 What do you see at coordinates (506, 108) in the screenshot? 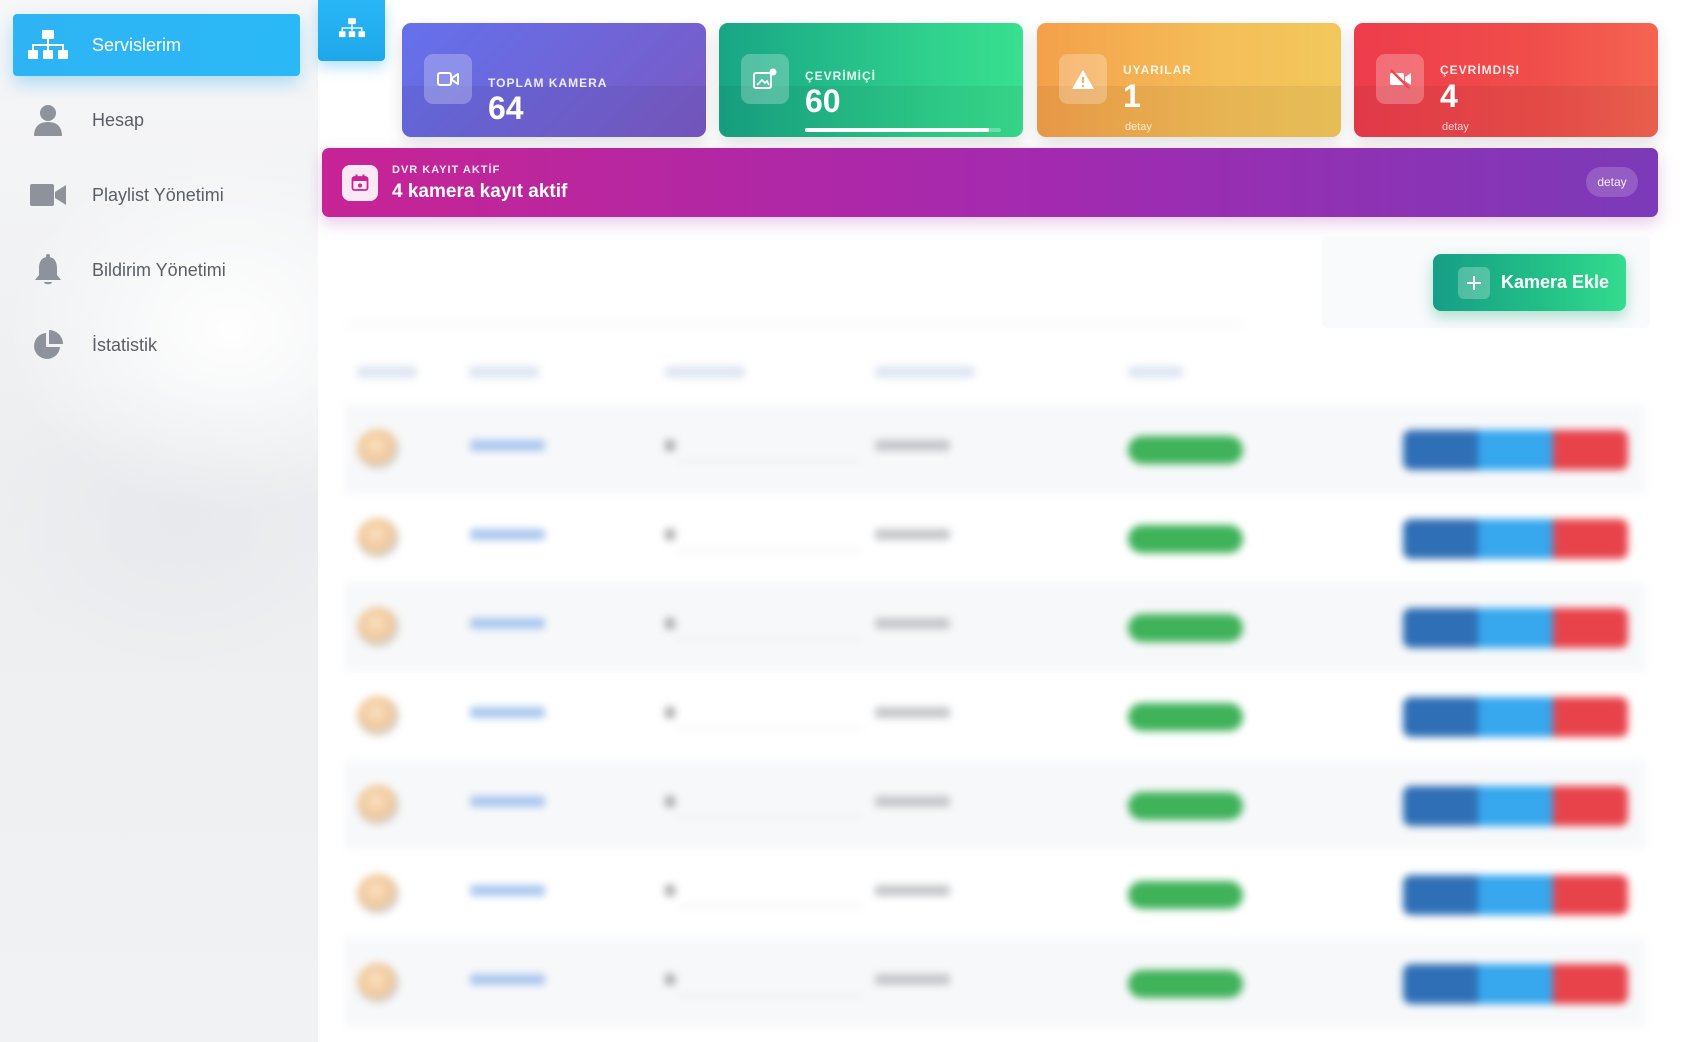
I see `stat-value: 64` at bounding box center [506, 108].